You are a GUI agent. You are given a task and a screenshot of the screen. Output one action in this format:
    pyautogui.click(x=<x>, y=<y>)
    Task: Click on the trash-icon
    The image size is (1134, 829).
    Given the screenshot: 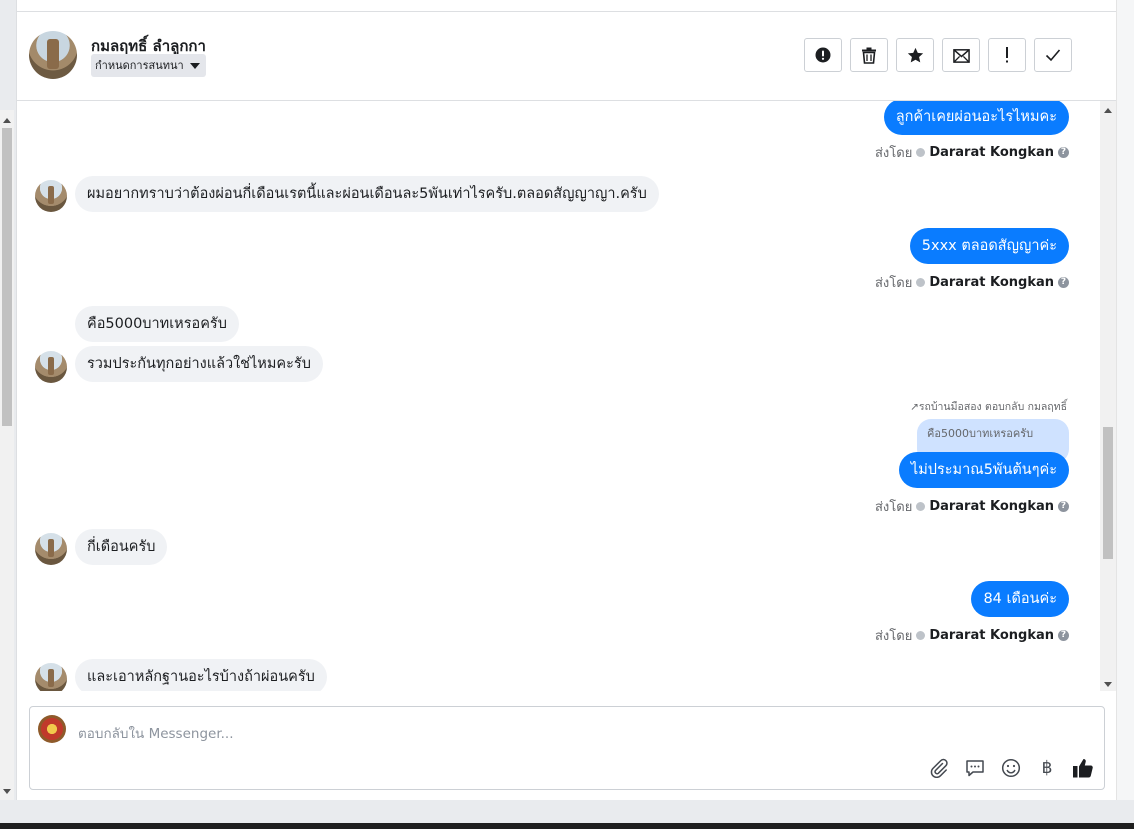 What is the action you would take?
    pyautogui.click(x=869, y=55)
    